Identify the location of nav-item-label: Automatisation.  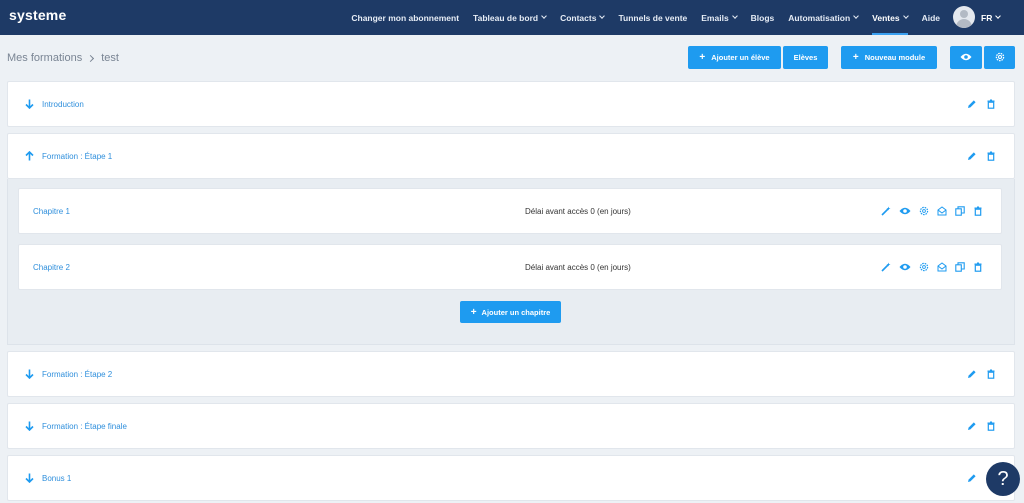
(819, 17).